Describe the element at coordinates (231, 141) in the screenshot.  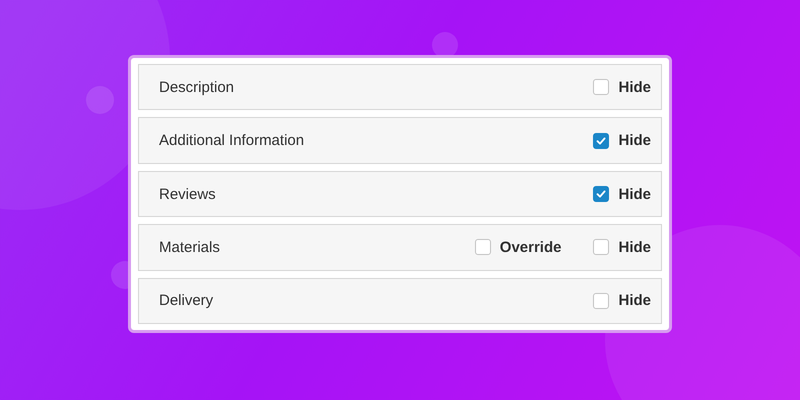
I see `tab-label: Additional Information` at that location.